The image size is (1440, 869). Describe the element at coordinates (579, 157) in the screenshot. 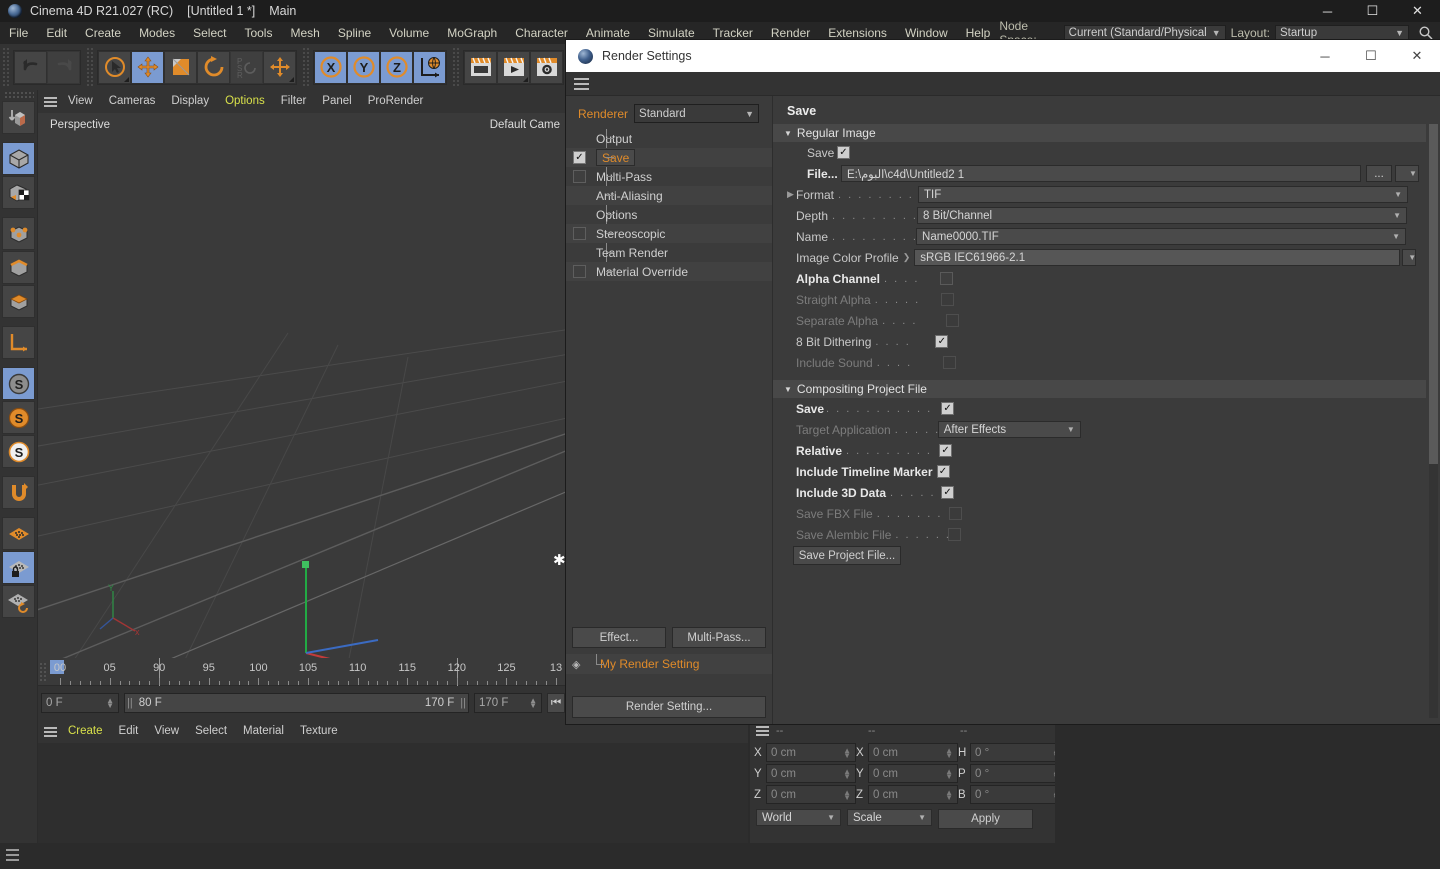

I see `tree-item-checkbox: ✓` at that location.